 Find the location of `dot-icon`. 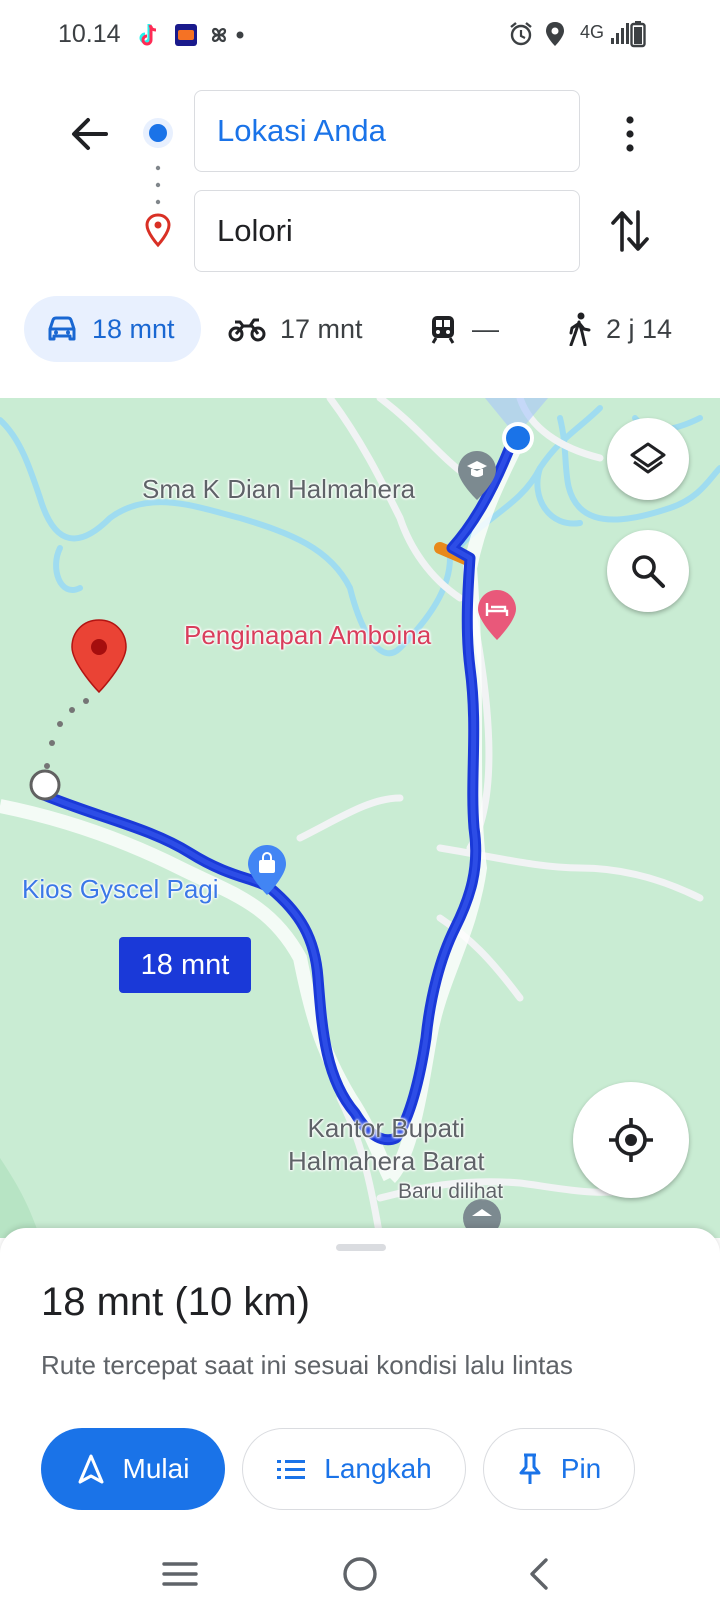

dot-icon is located at coordinates (240, 35).